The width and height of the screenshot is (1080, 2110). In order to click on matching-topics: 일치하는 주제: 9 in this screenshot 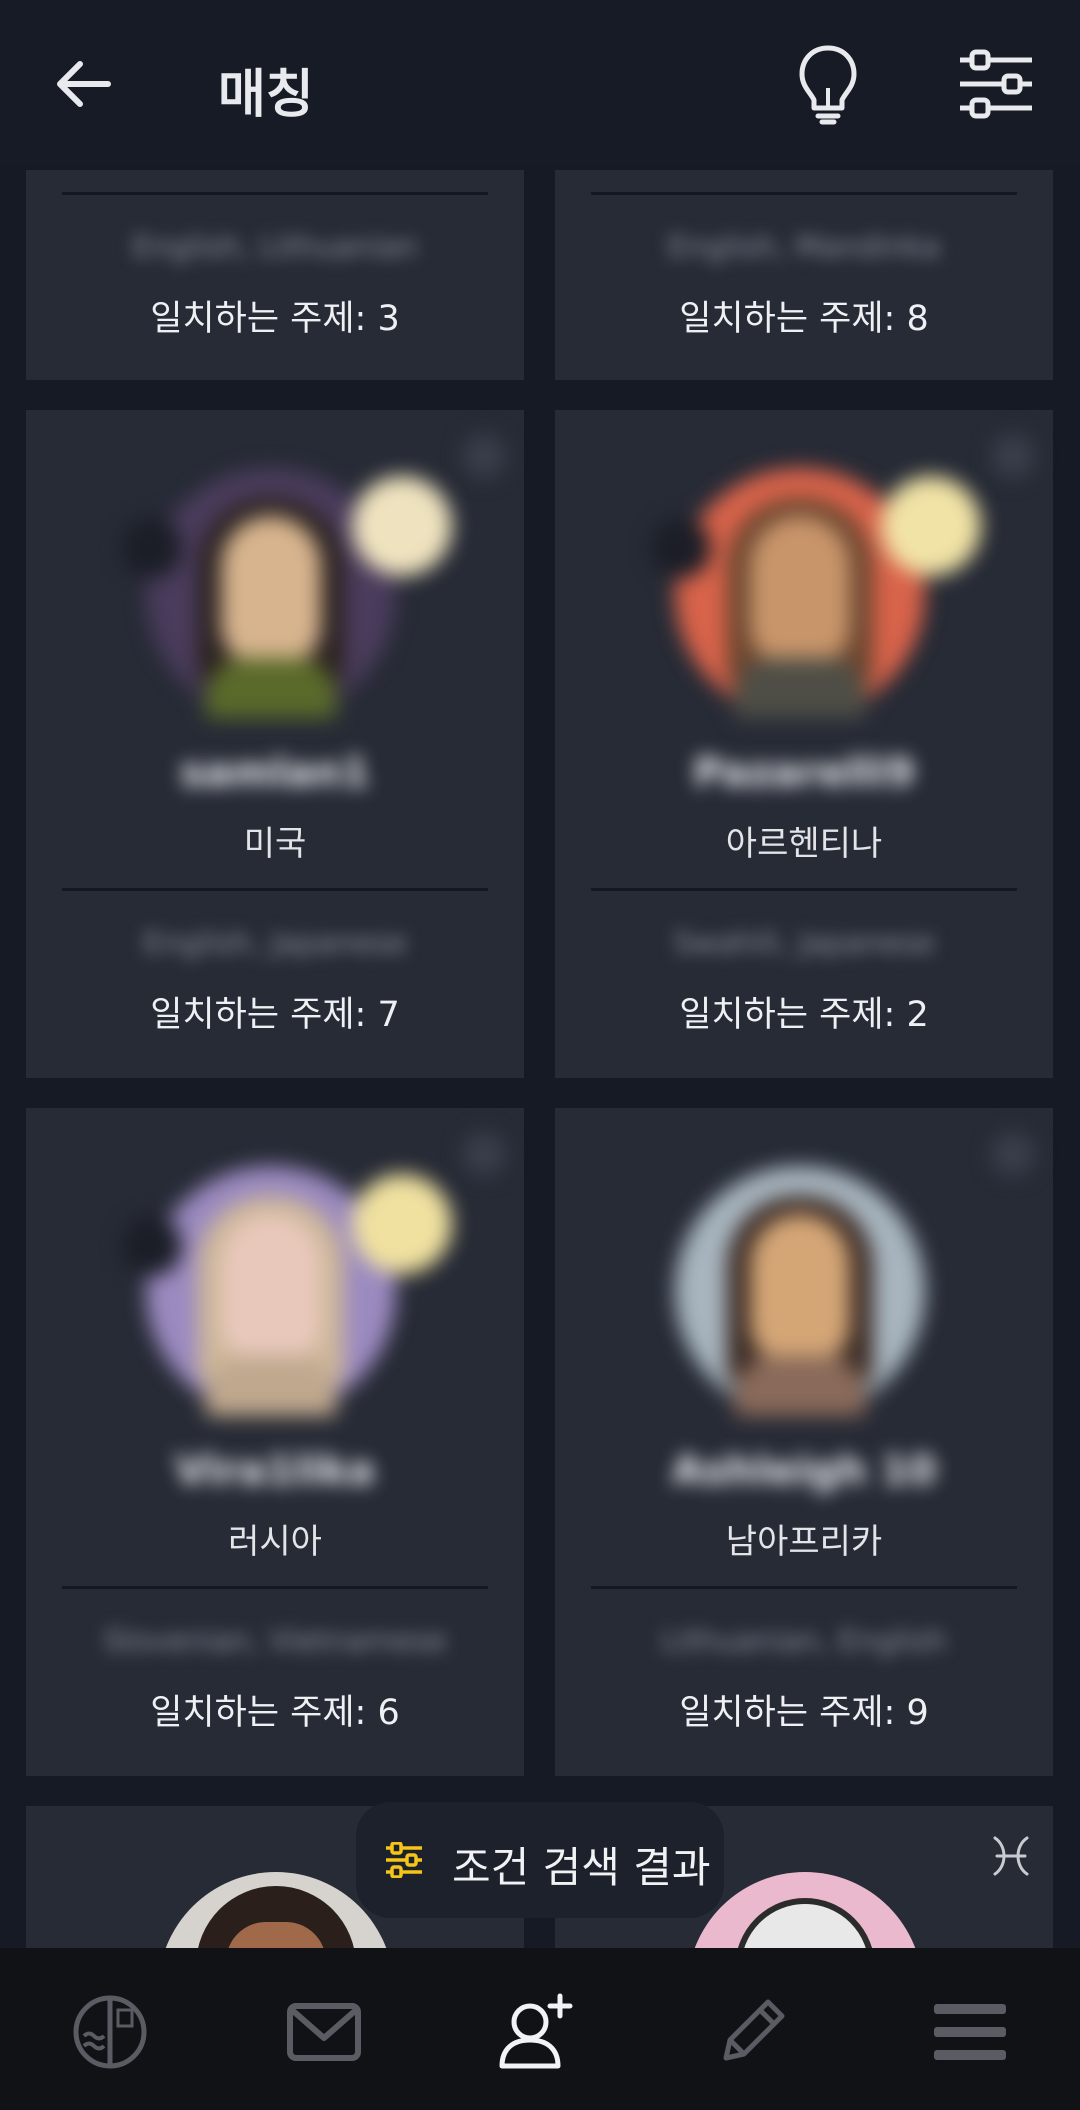, I will do `click(804, 1713)`.